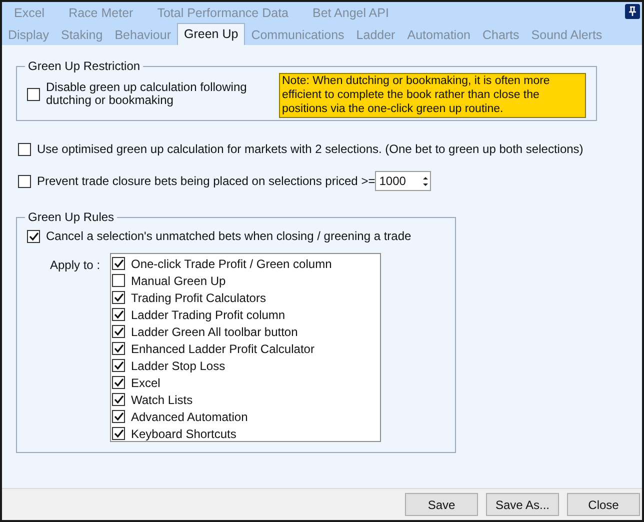 The width and height of the screenshot is (644, 522). I want to click on list-item-label: Keyboard Shortcuts, so click(183, 434).